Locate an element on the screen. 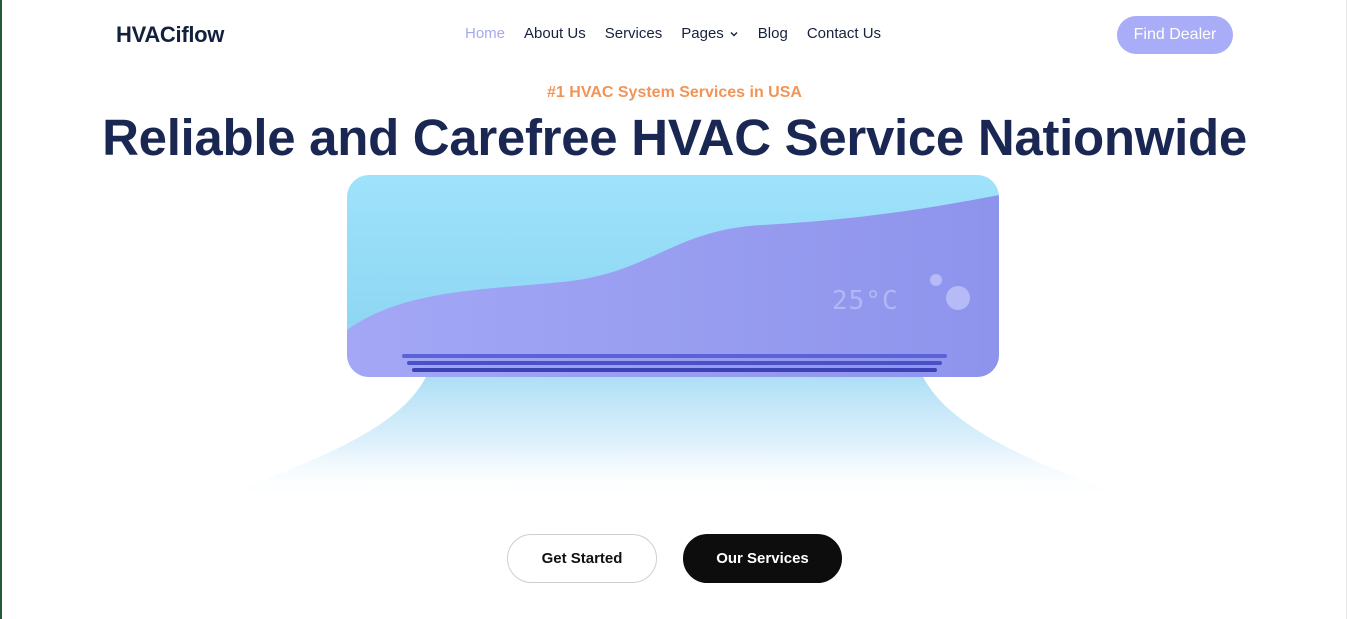 The image size is (1347, 619). our-services-button: Our Services is located at coordinates (762, 558).